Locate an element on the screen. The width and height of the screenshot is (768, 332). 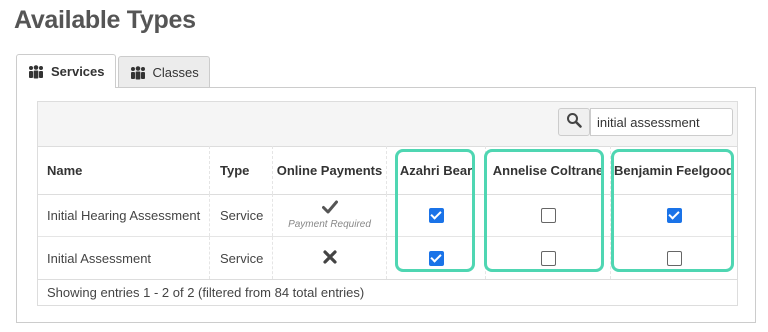
tab-classes: Classes is located at coordinates (163, 72).